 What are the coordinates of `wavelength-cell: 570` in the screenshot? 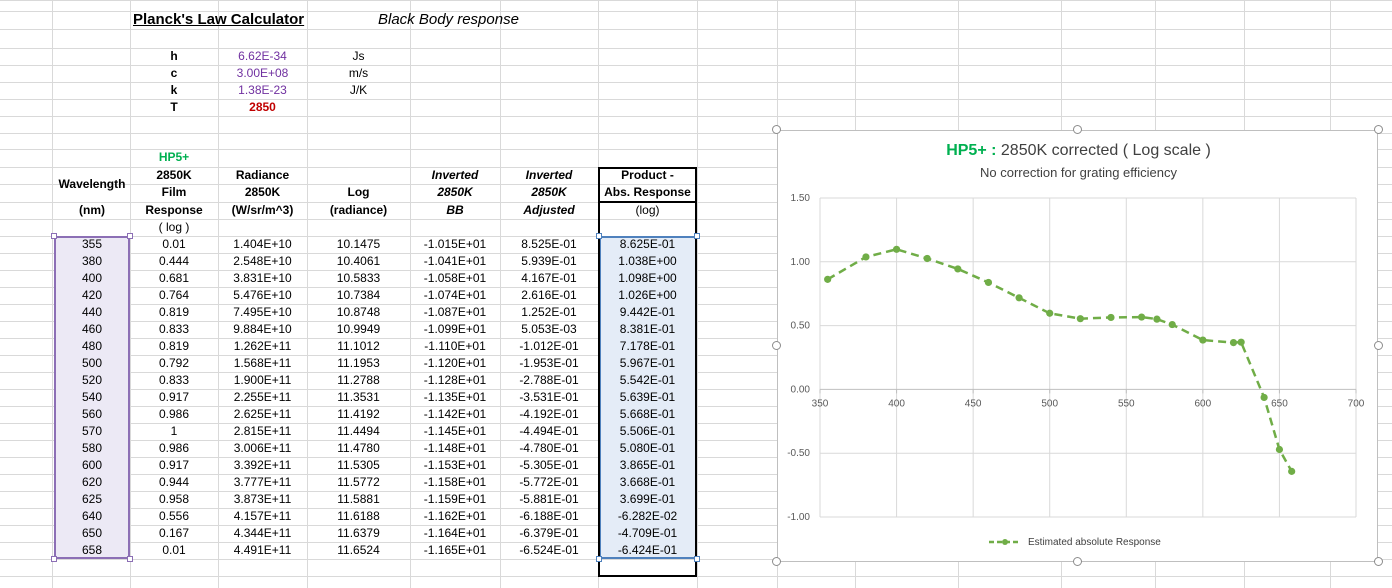 It's located at (92, 431).